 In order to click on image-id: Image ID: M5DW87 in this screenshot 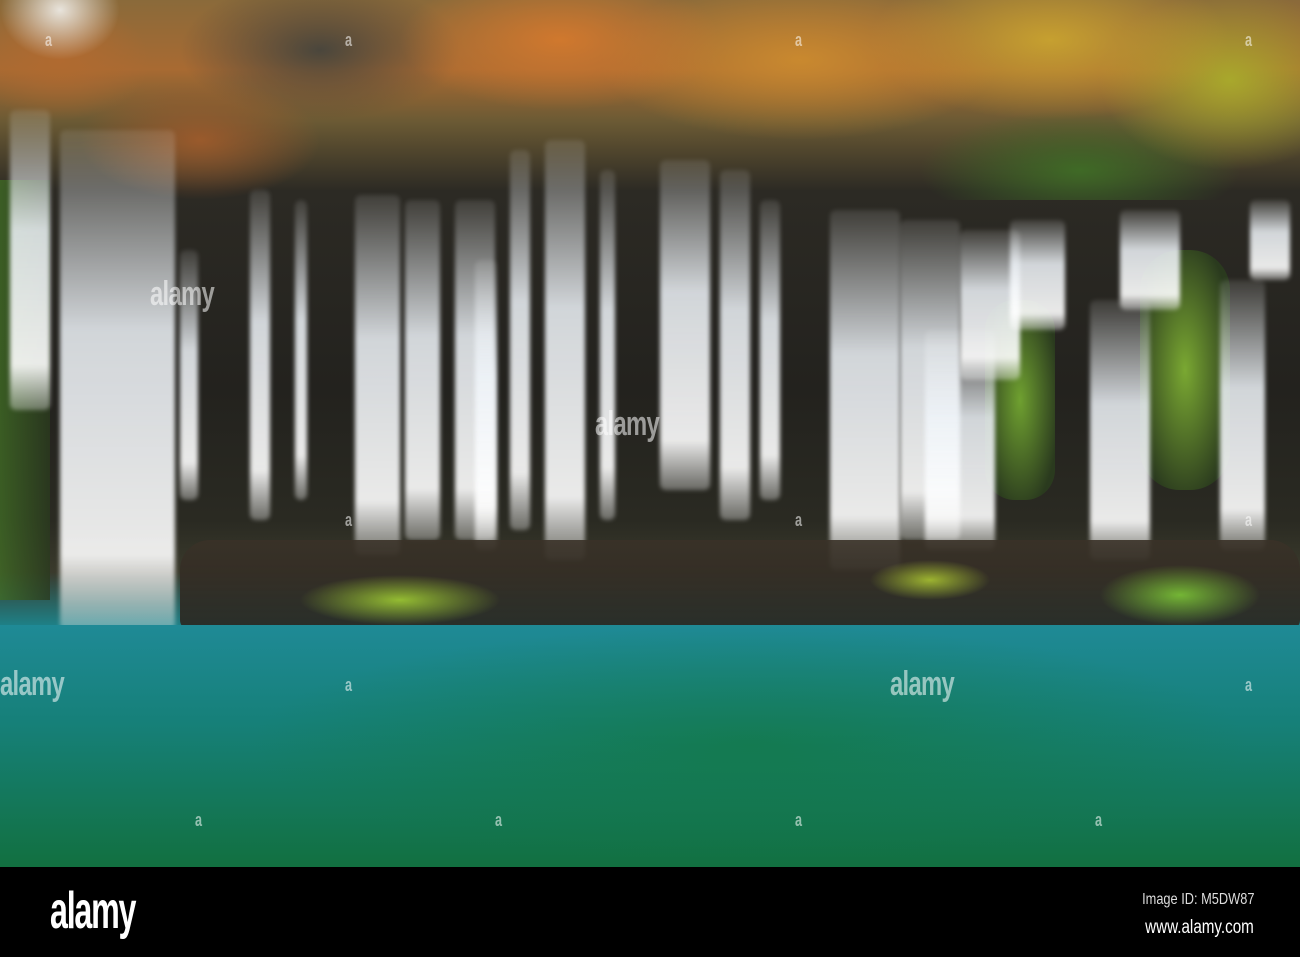, I will do `click(1197, 899)`.